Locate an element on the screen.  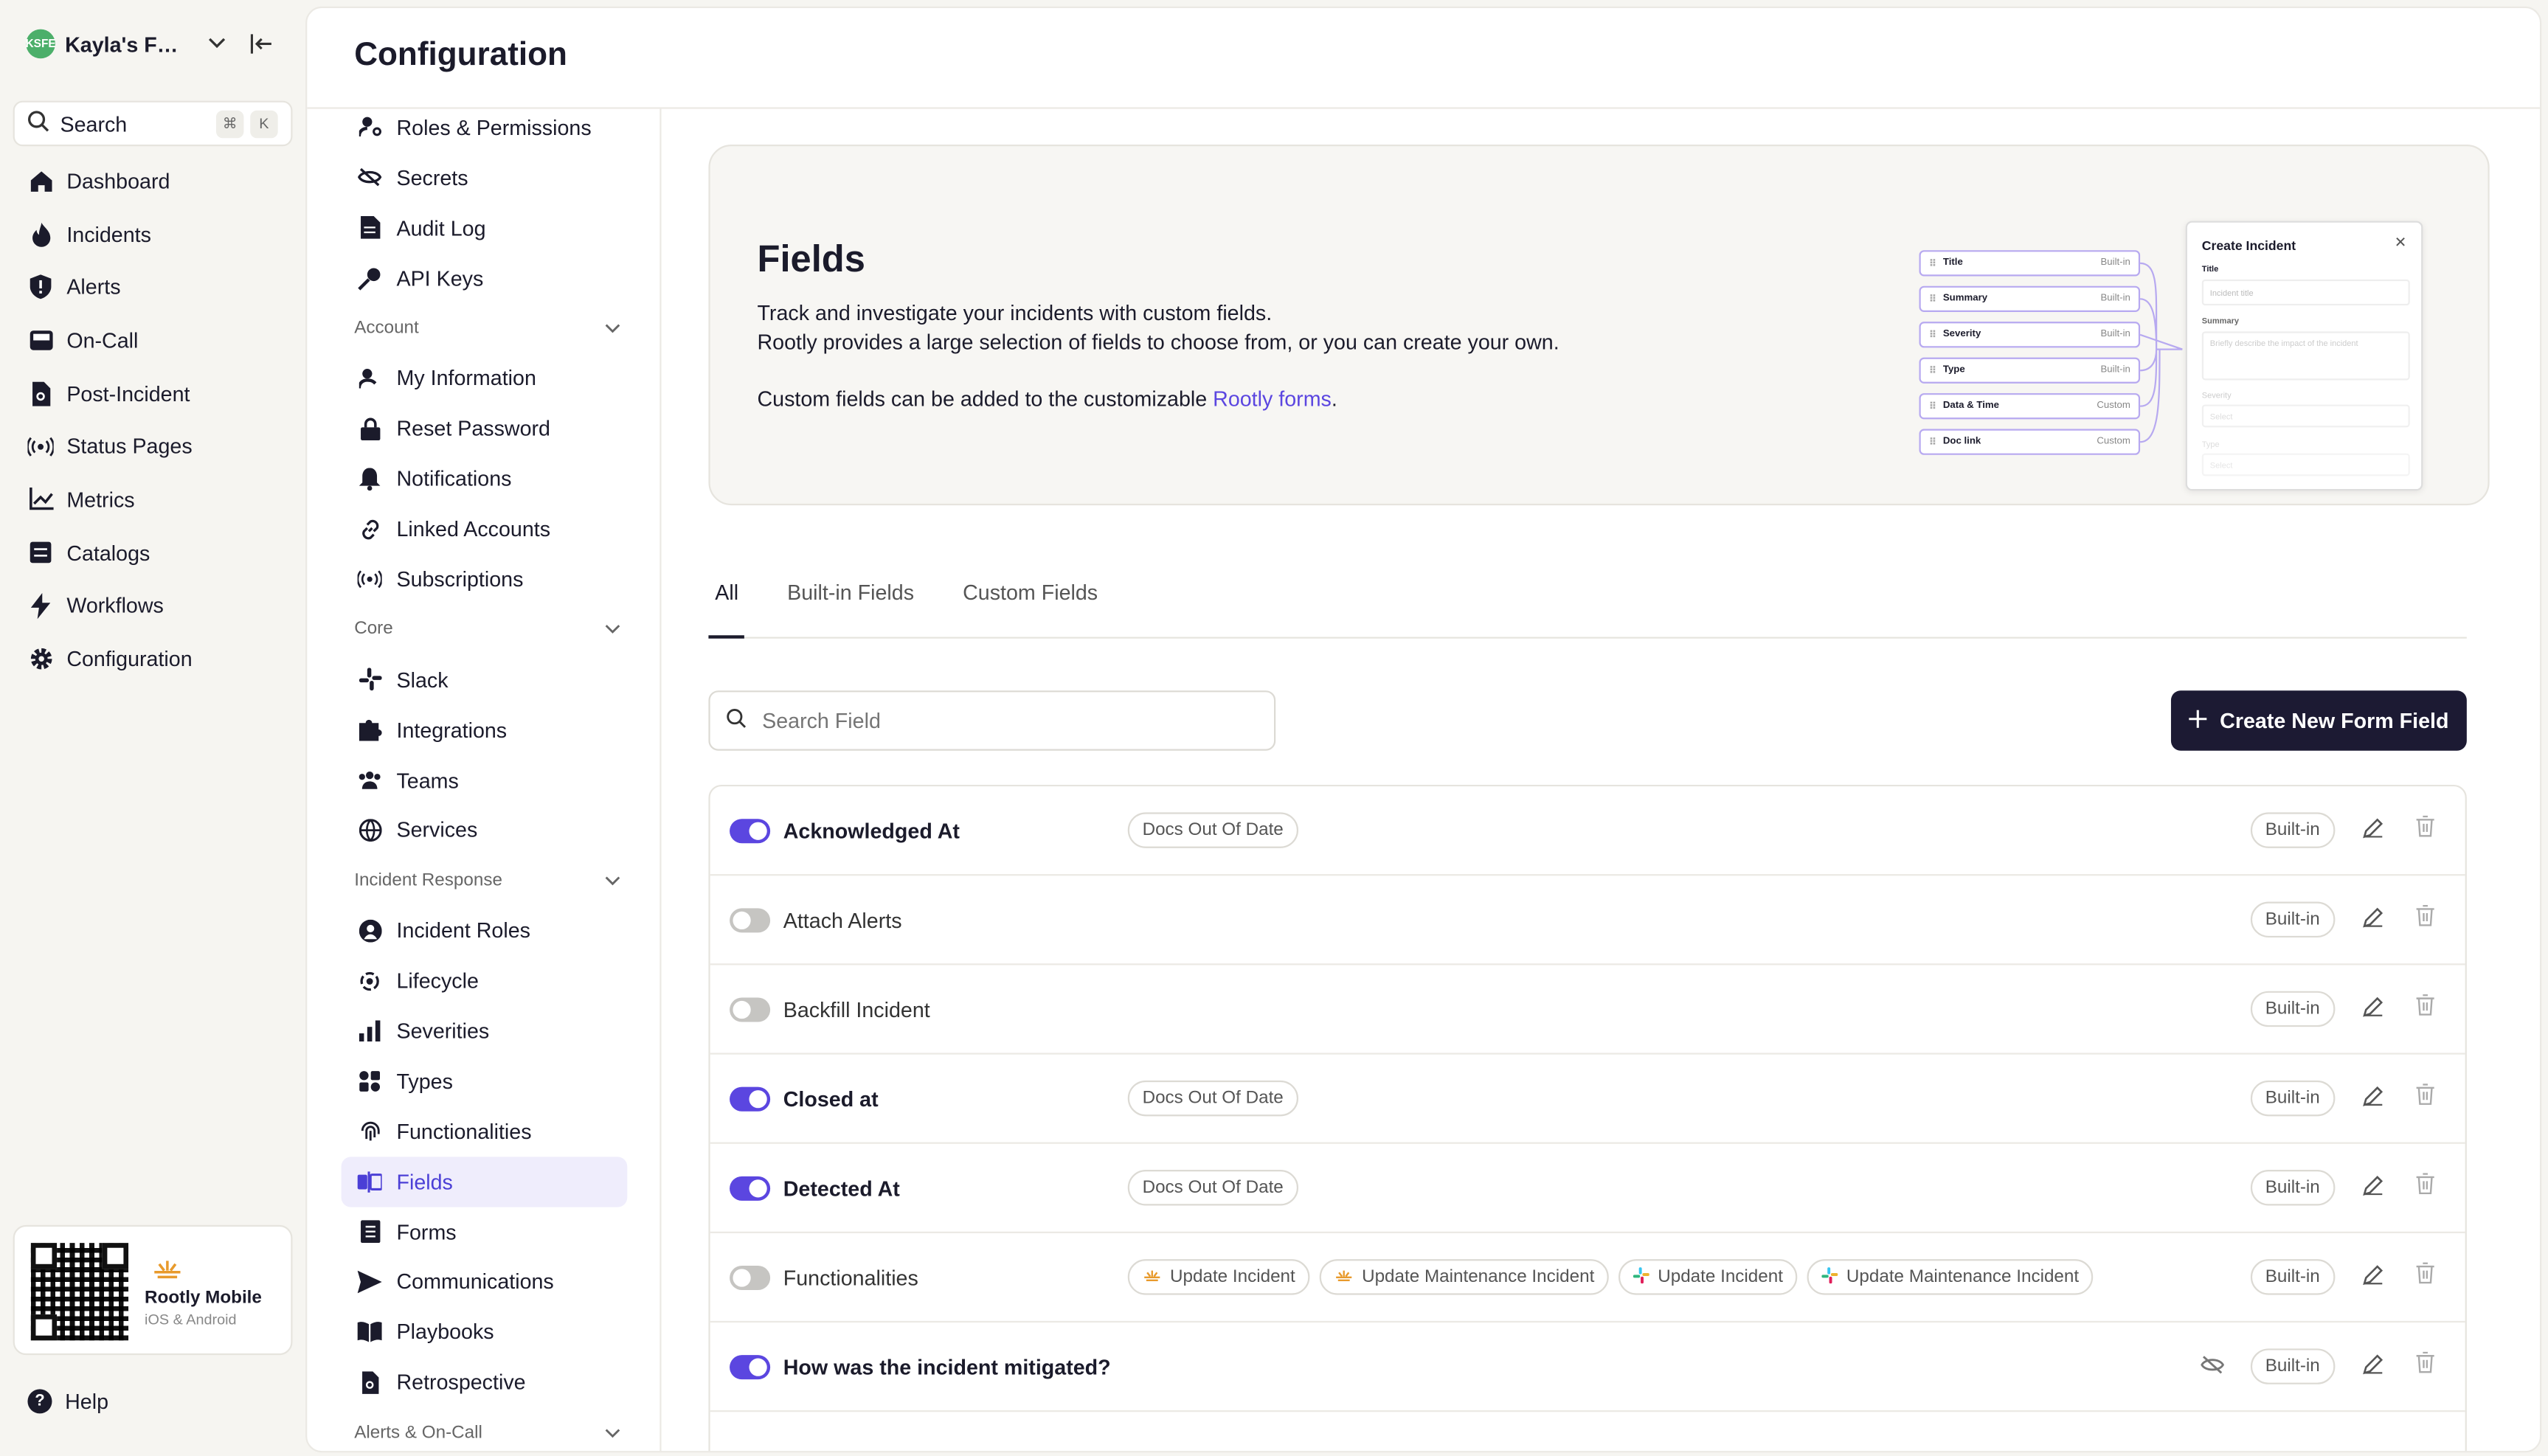
subnav-section-account: Account is located at coordinates (485, 328).